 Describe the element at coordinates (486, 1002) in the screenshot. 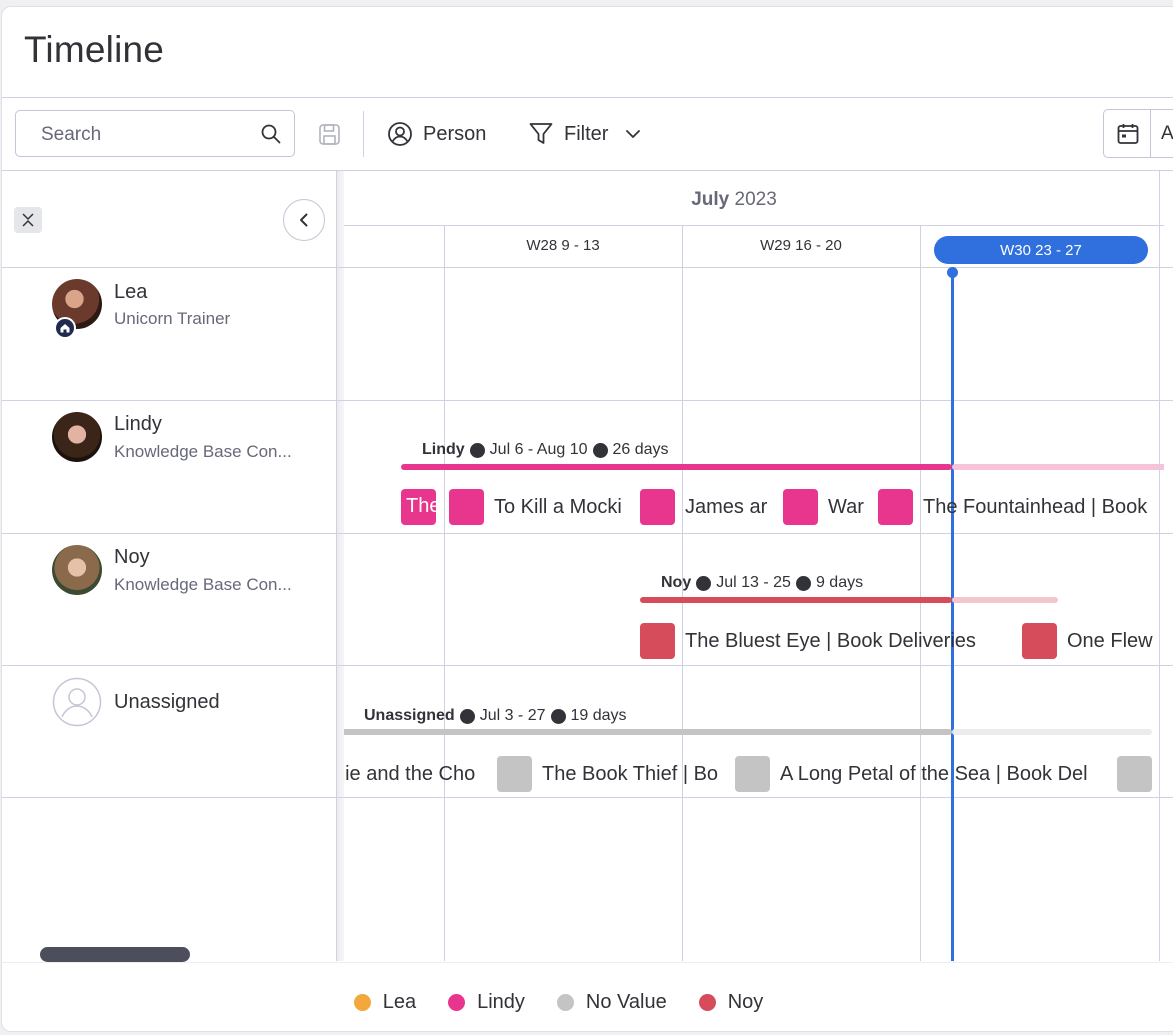

I see `legend-item: Lindy` at that location.